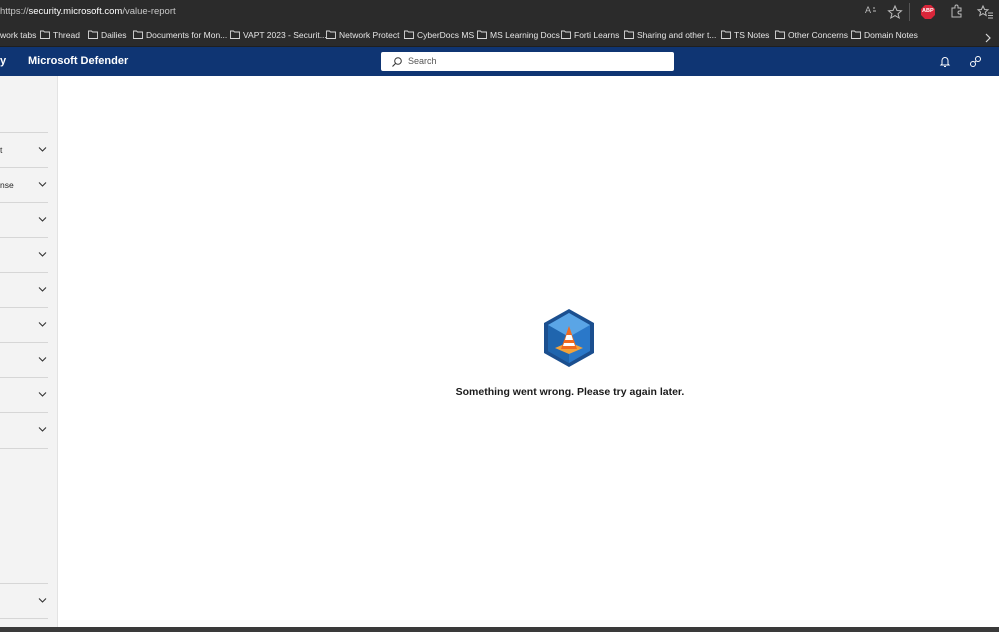 Image resolution: width=999 pixels, height=632 pixels. Describe the element at coordinates (3, 61) in the screenshot. I see `app-header-fragment: y` at that location.